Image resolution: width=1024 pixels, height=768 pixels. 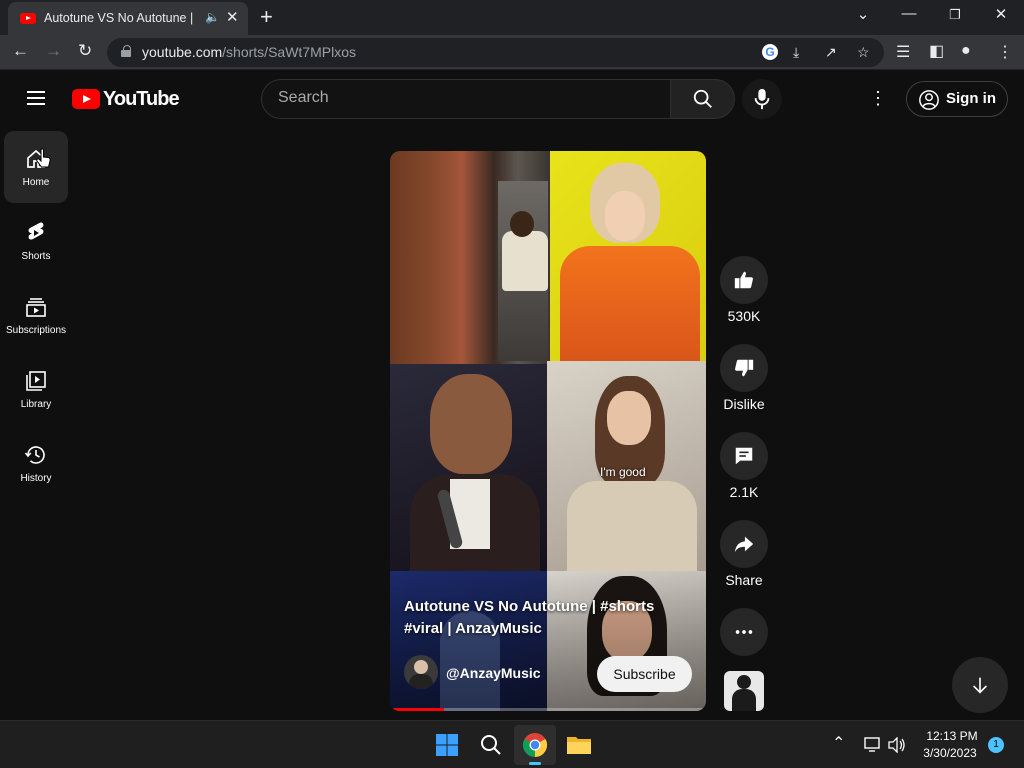 I want to click on bookmark-star-icon: ☆, so click(x=863, y=52).